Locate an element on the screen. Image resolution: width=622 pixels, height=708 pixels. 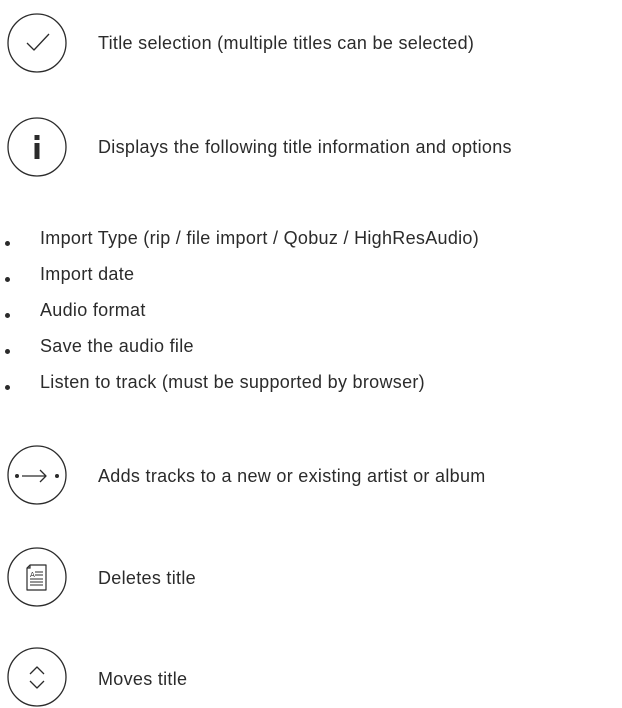
list-item-label: Import date is located at coordinates (87, 274).